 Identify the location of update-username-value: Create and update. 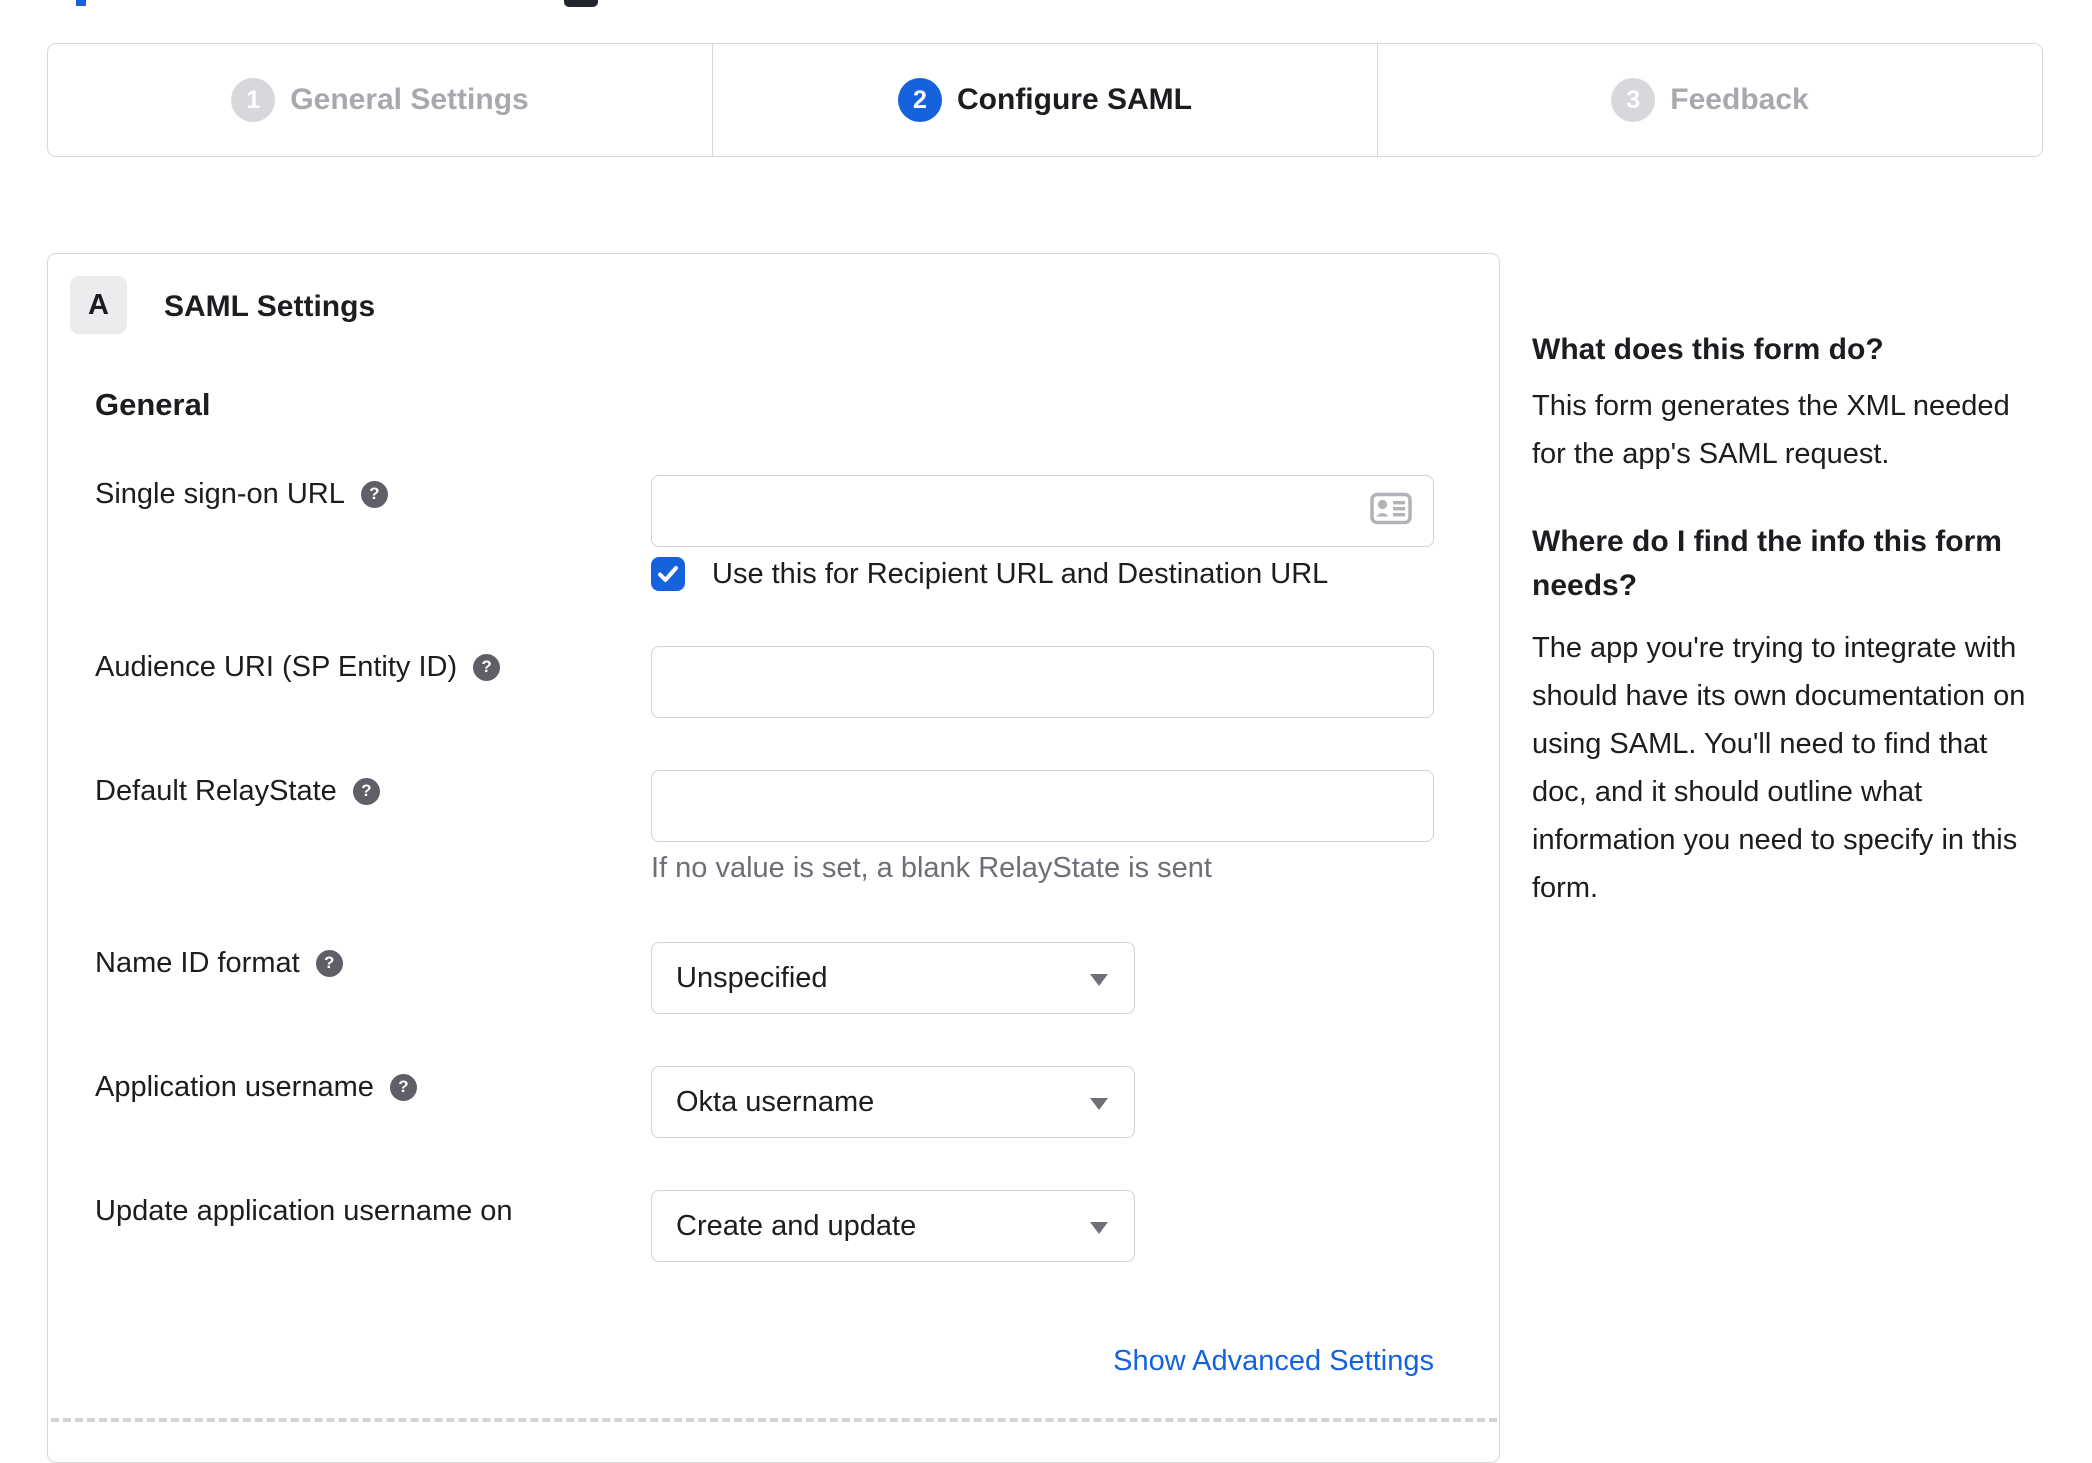
(796, 1225).